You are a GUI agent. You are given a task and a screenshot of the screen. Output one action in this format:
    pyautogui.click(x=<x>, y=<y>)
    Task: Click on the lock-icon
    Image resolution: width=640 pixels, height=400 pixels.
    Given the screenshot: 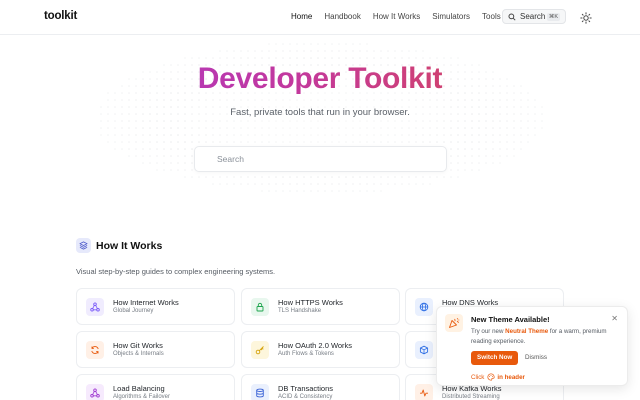 What is the action you would take?
    pyautogui.click(x=260, y=307)
    